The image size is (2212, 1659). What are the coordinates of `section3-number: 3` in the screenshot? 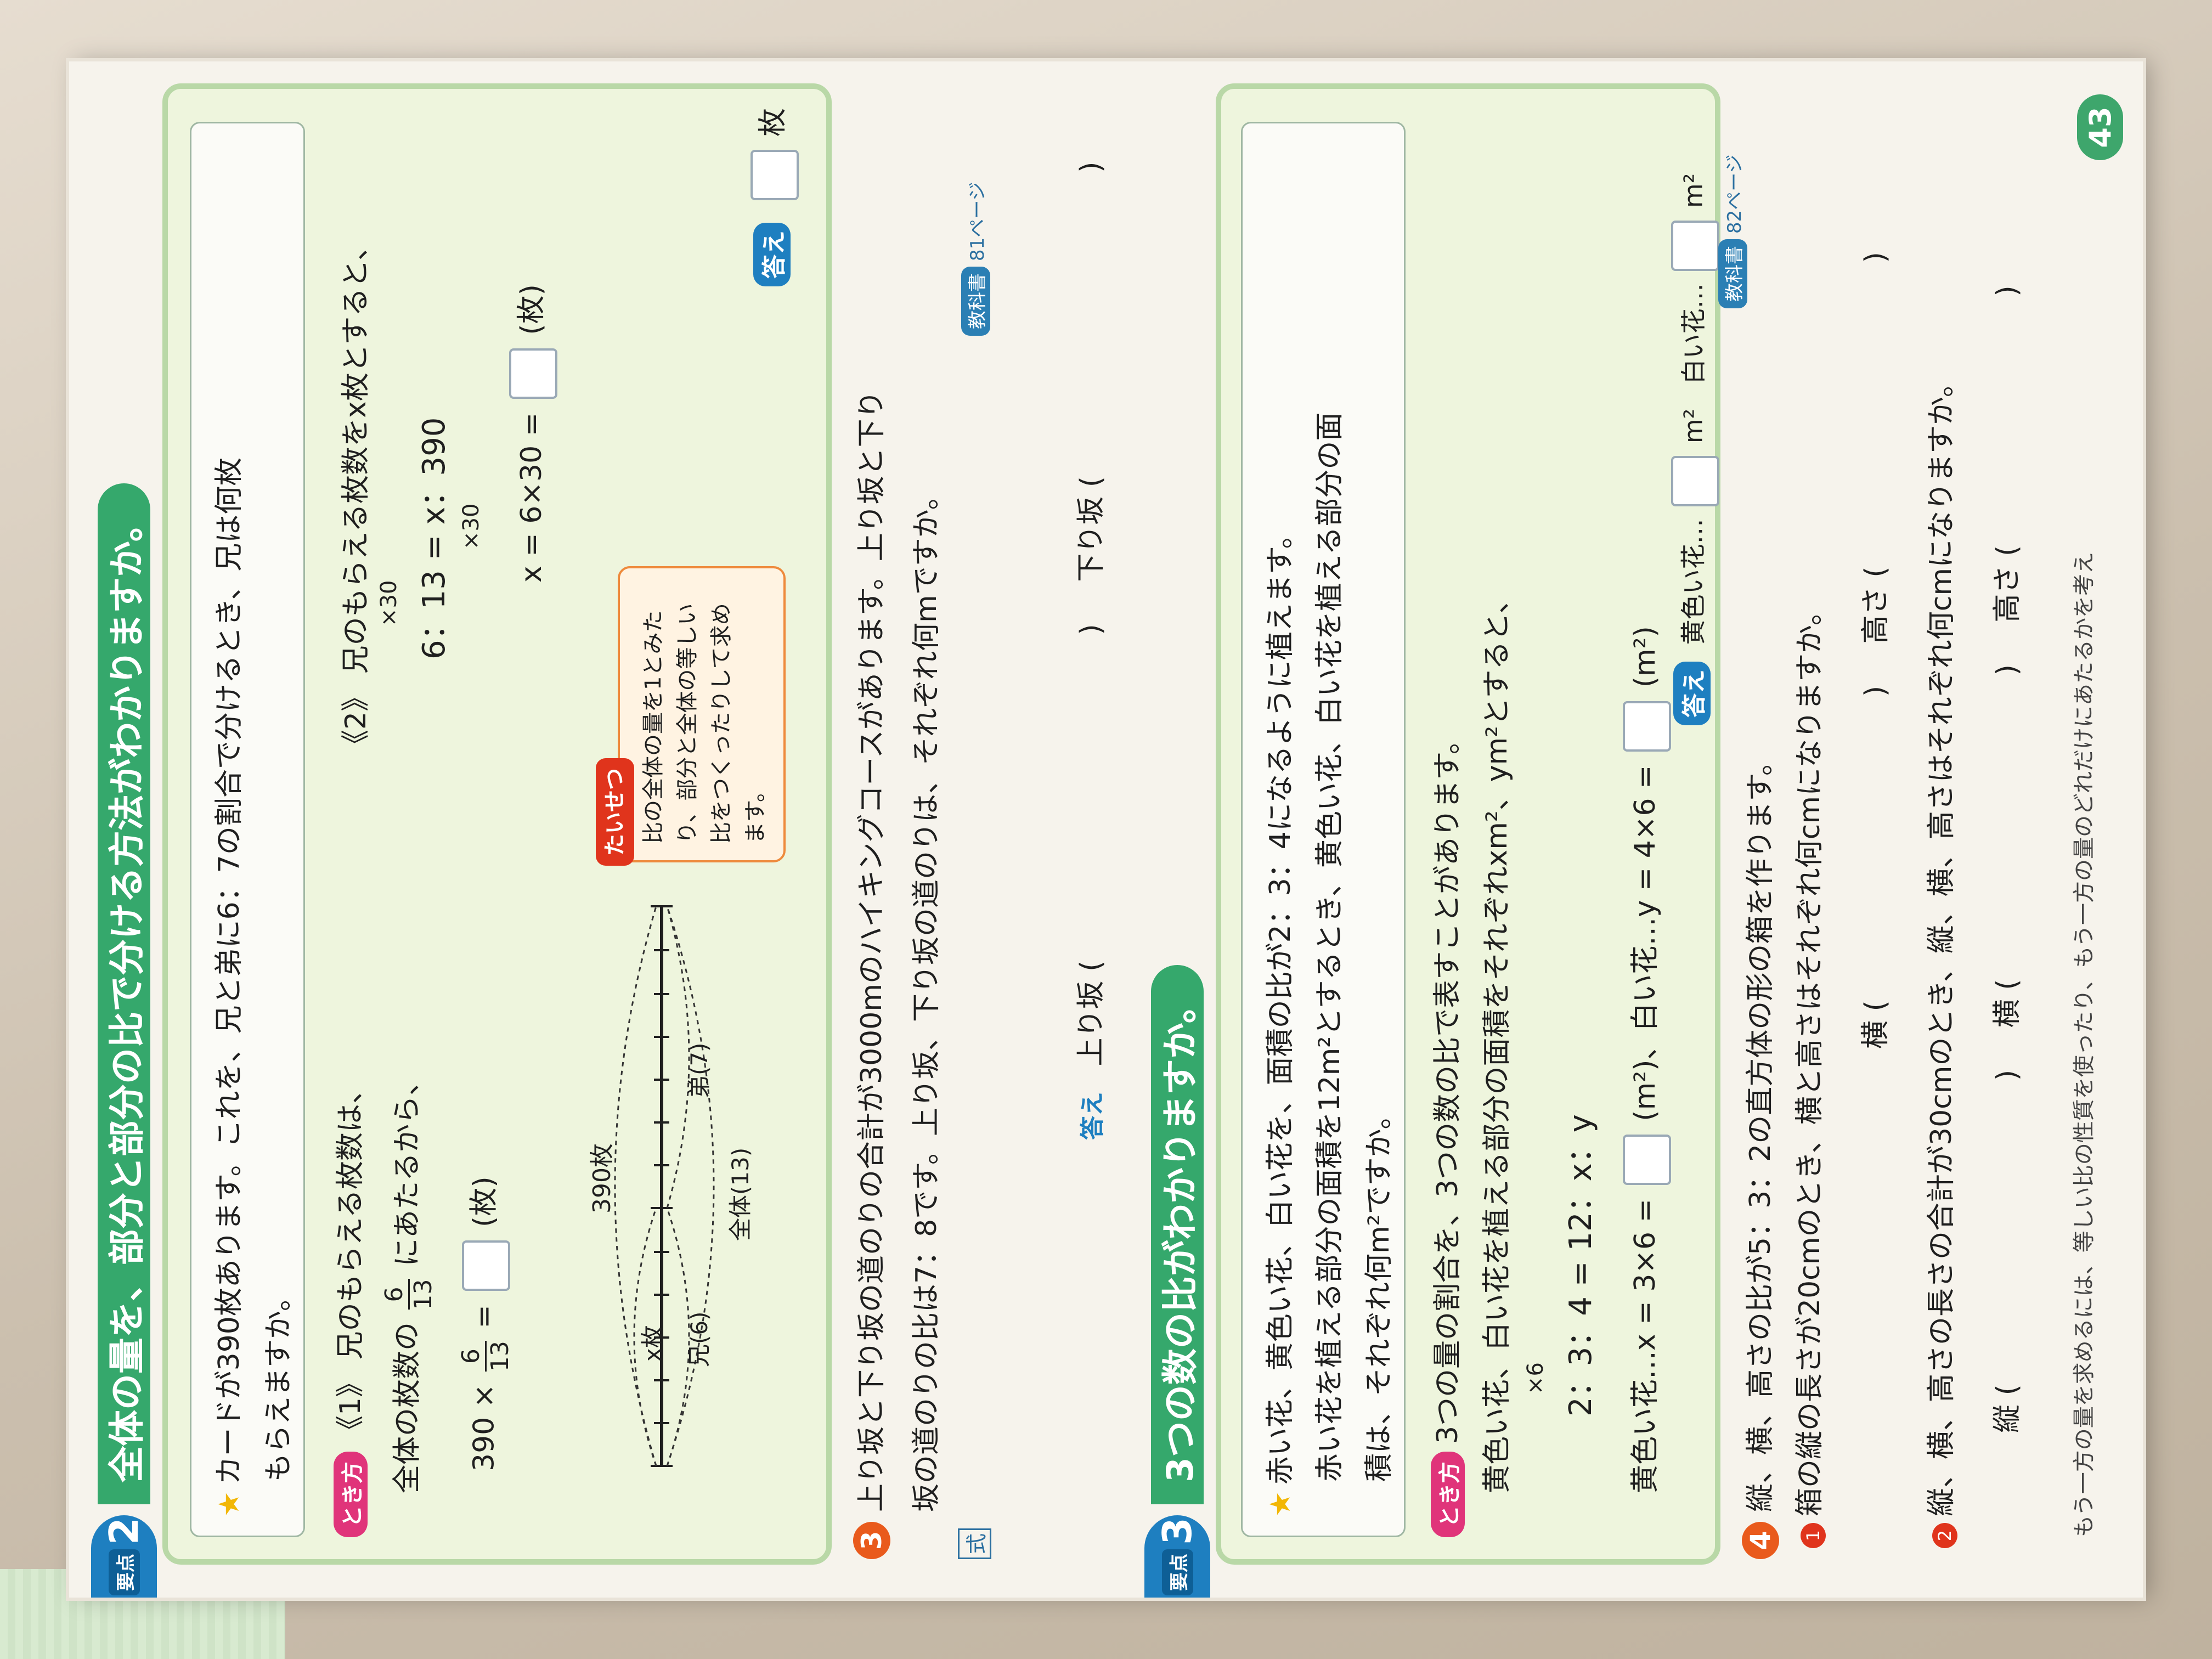 It's located at (1177, 1531).